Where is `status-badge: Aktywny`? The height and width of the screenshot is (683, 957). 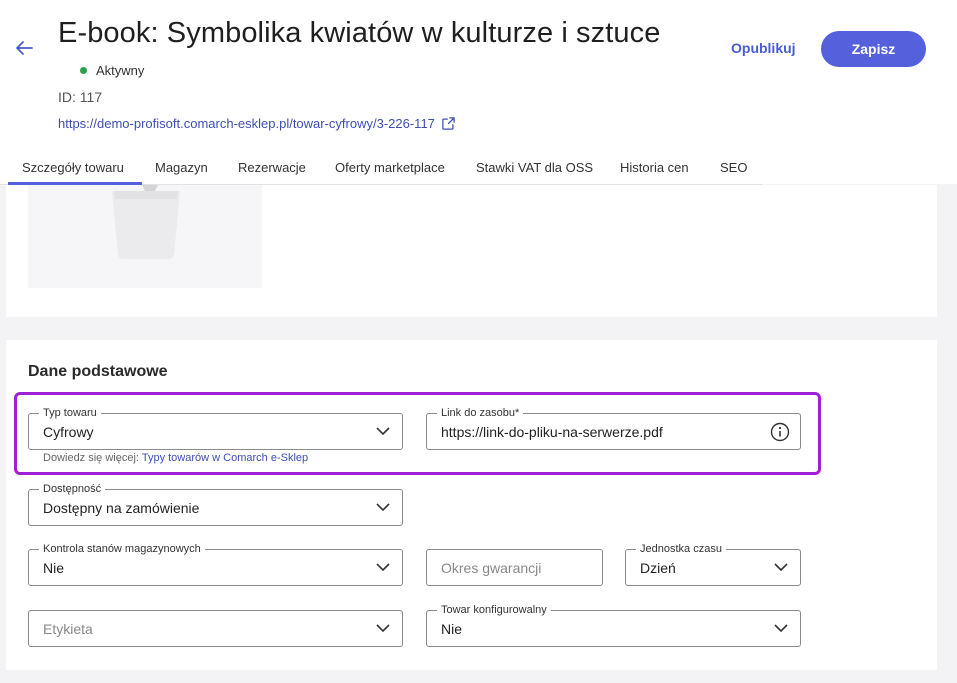 status-badge: Aktywny is located at coordinates (112, 70).